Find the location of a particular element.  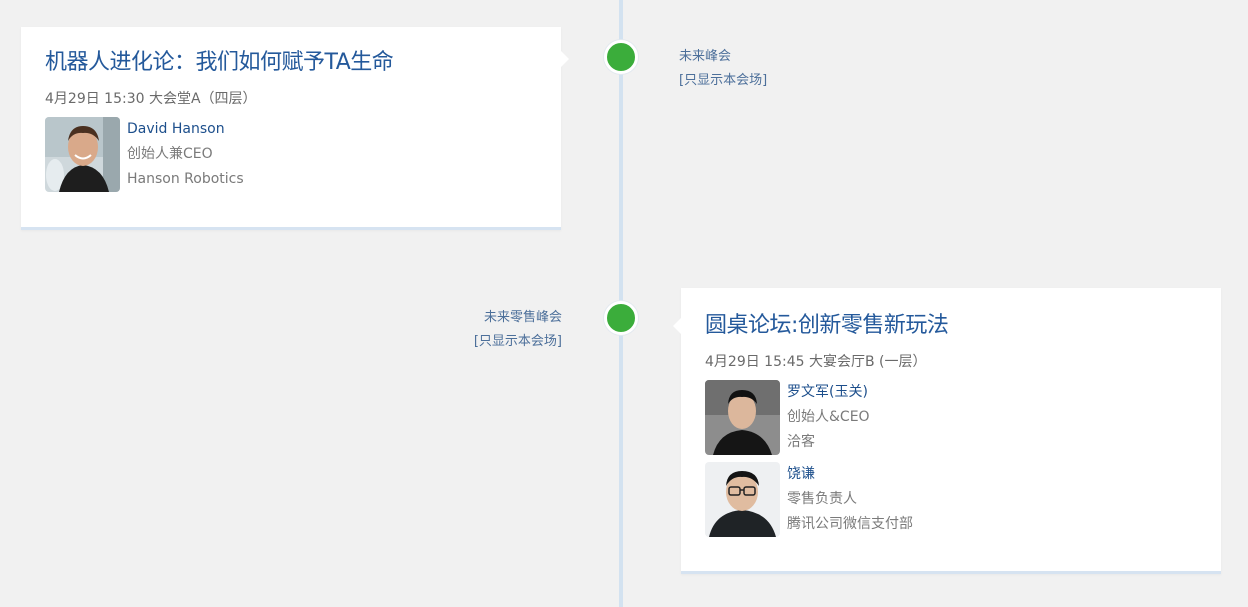

speaker-role: 创始人&CEO is located at coordinates (828, 417).